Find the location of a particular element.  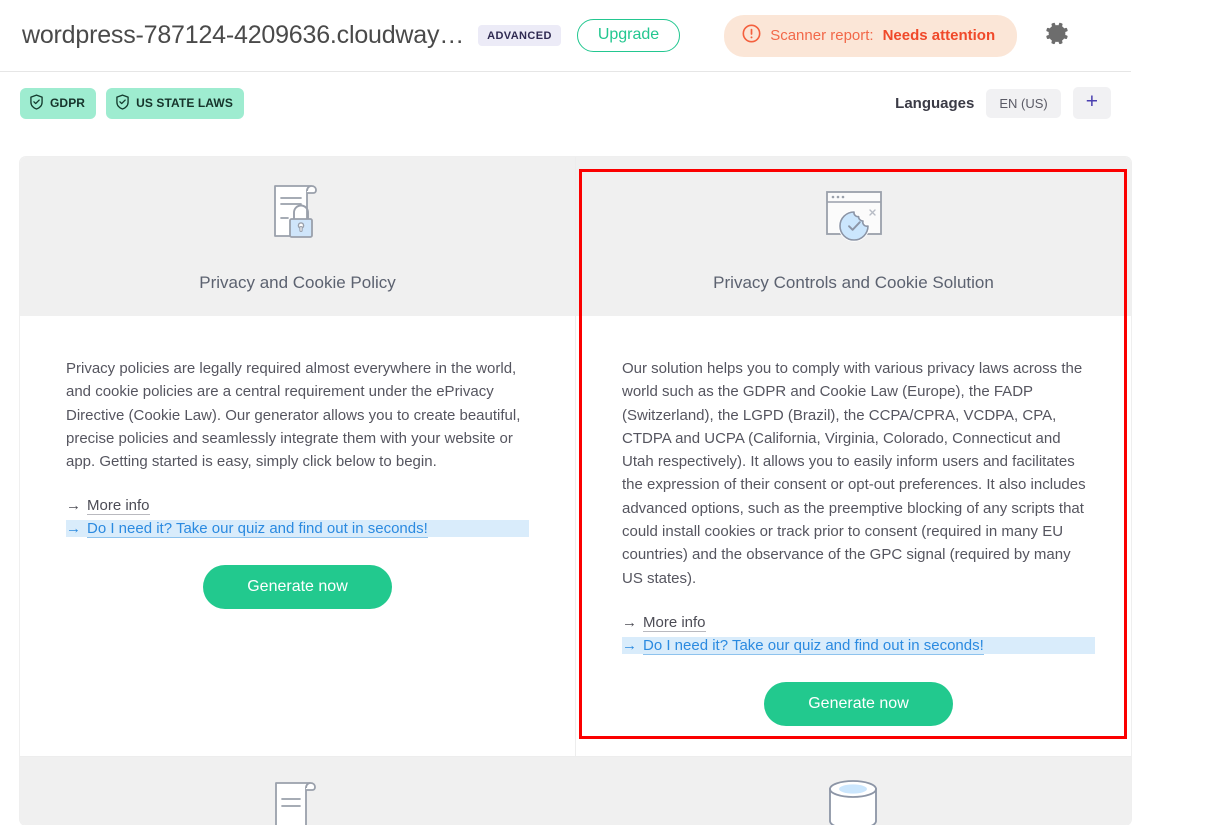

gear-icon is located at coordinates (1058, 35).